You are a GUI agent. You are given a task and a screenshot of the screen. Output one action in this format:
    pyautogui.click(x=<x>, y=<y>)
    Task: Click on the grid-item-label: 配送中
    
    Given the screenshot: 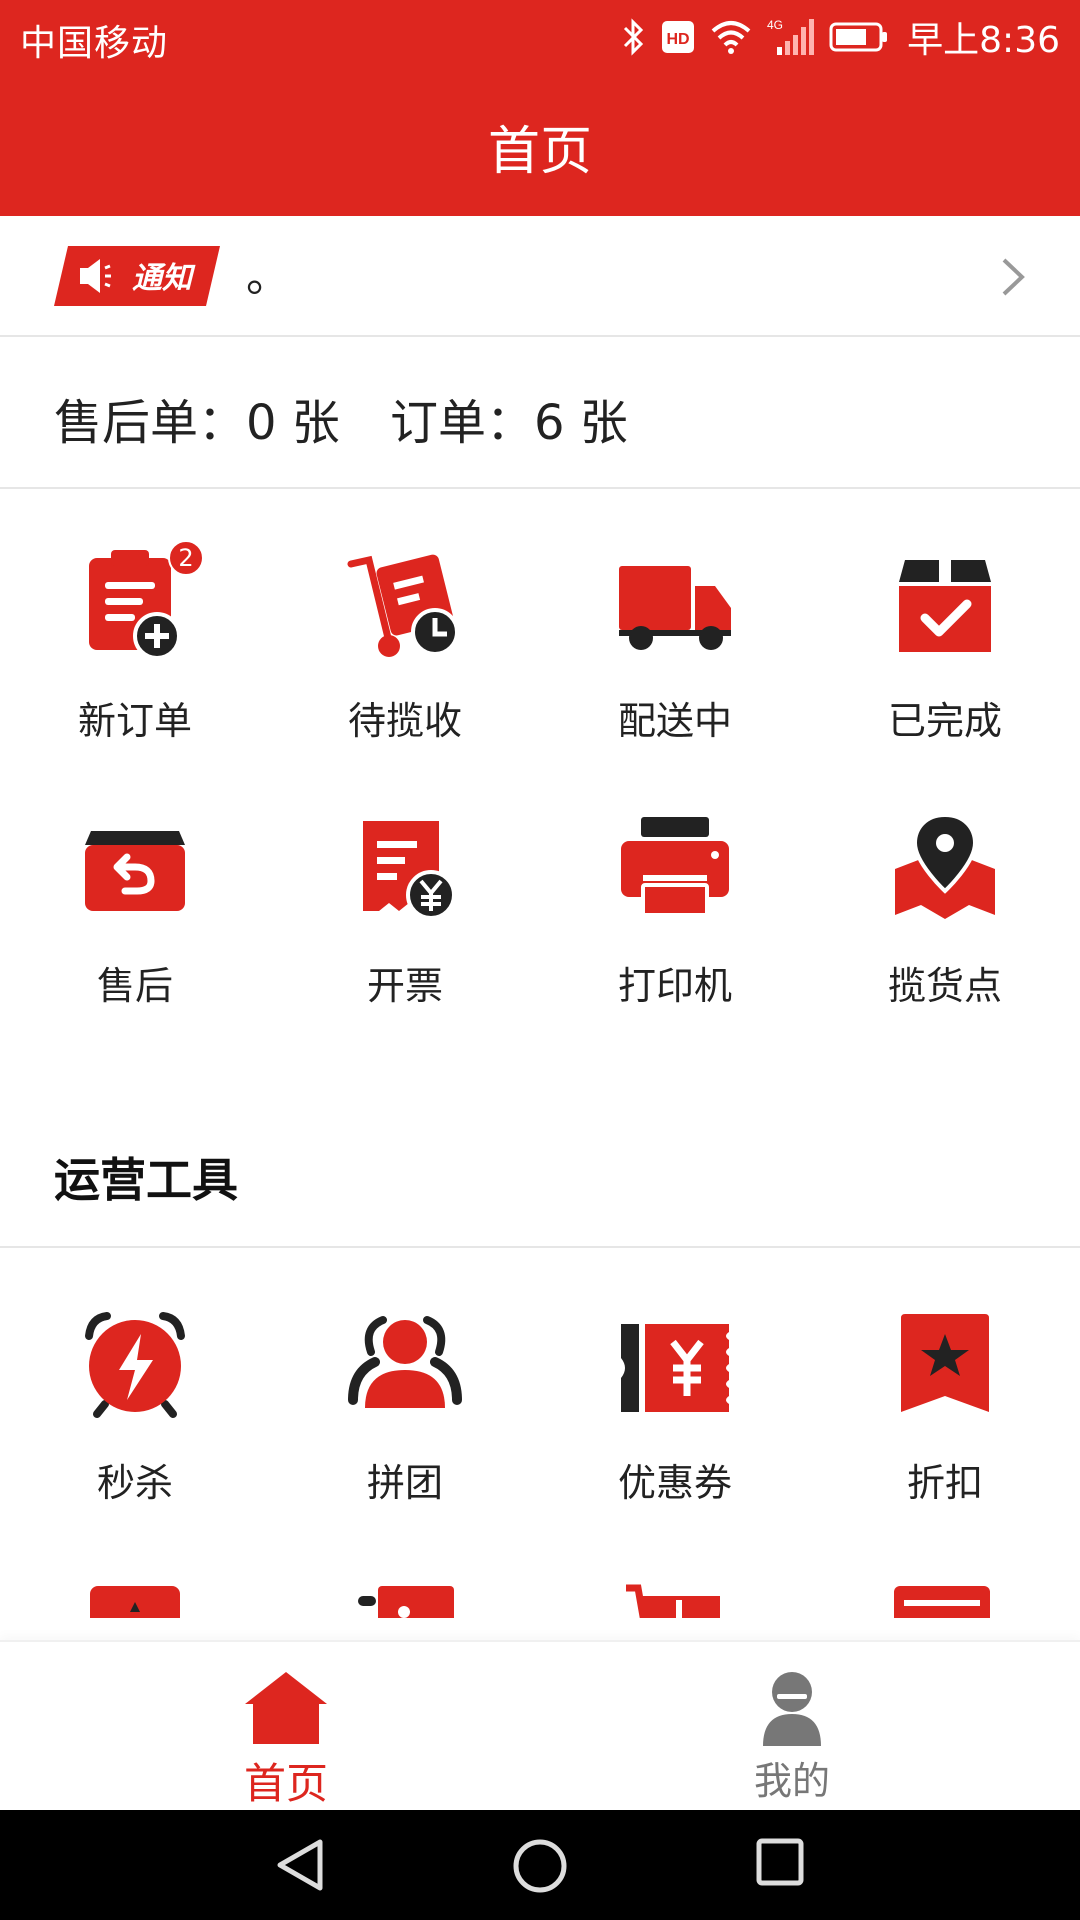 What is the action you would take?
    pyautogui.click(x=674, y=721)
    